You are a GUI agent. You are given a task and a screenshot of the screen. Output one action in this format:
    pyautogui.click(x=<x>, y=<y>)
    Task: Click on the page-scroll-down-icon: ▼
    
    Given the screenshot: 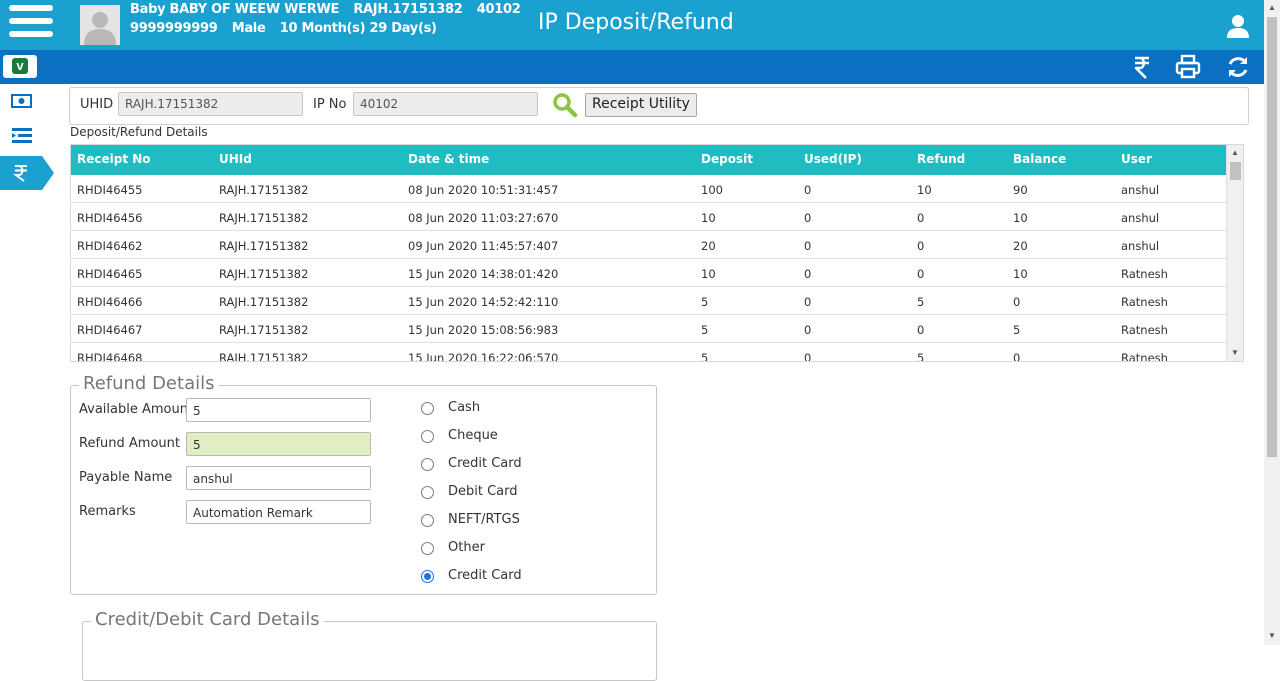 What is the action you would take?
    pyautogui.click(x=1272, y=635)
    